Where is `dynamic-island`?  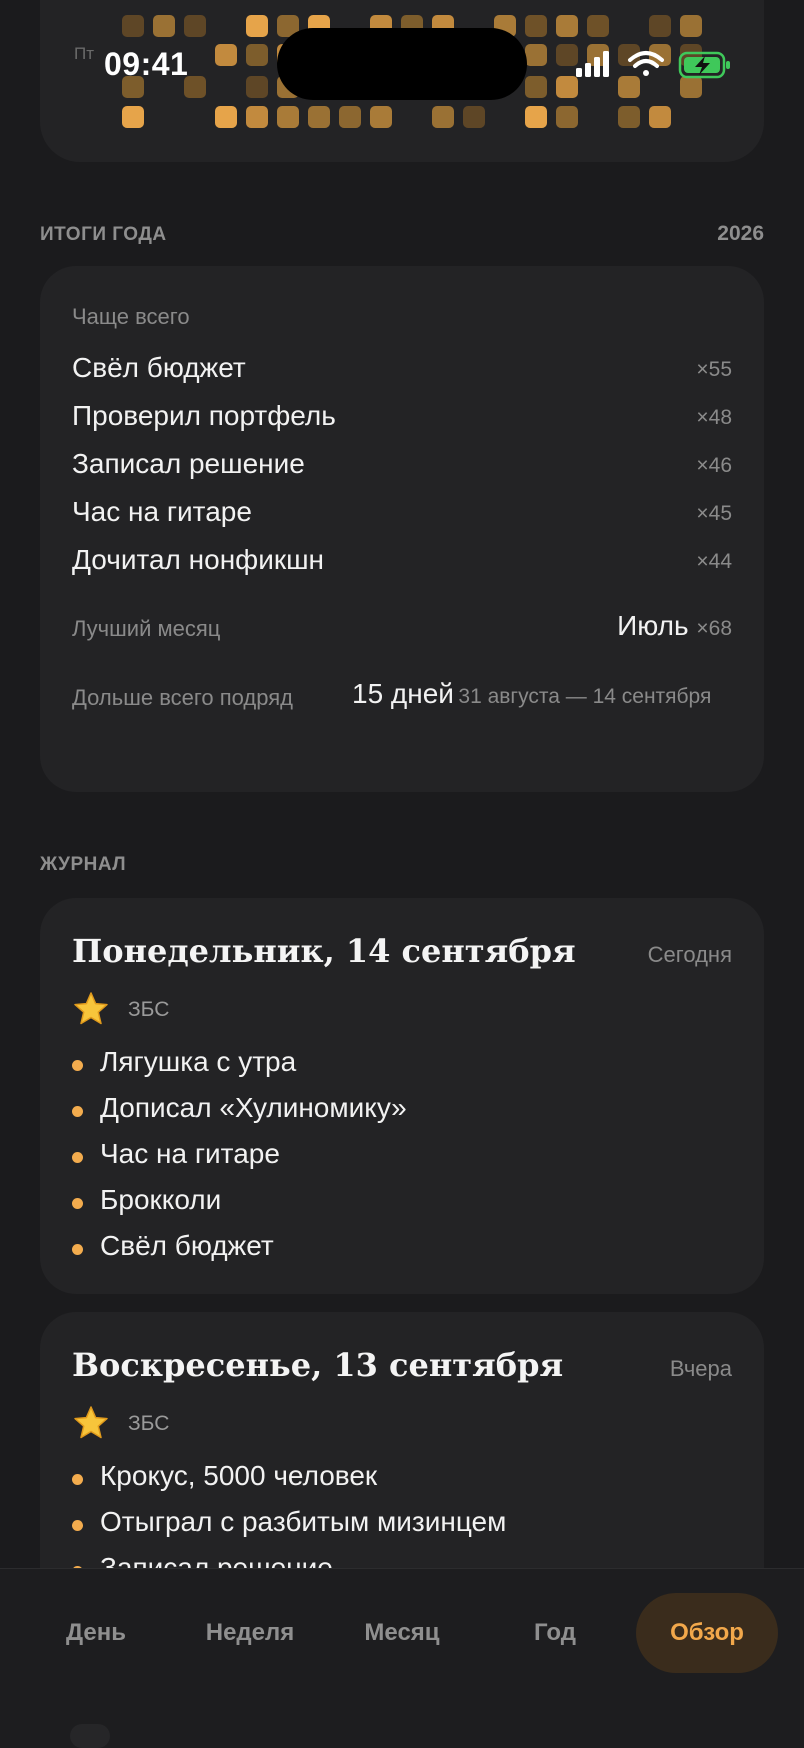 dynamic-island is located at coordinates (402, 64).